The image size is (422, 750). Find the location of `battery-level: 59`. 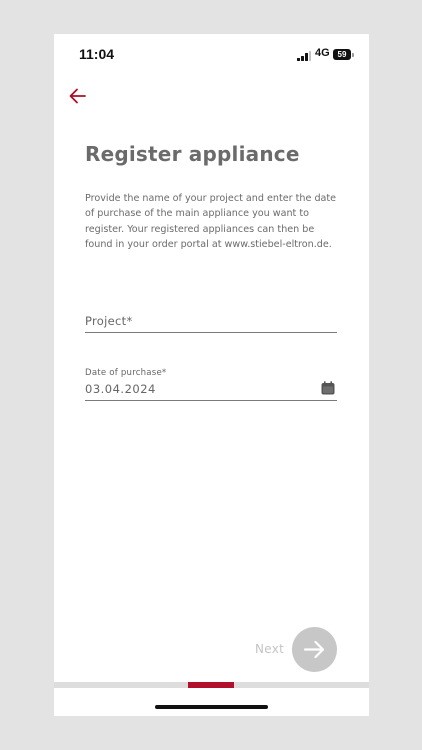

battery-level: 59 is located at coordinates (342, 54).